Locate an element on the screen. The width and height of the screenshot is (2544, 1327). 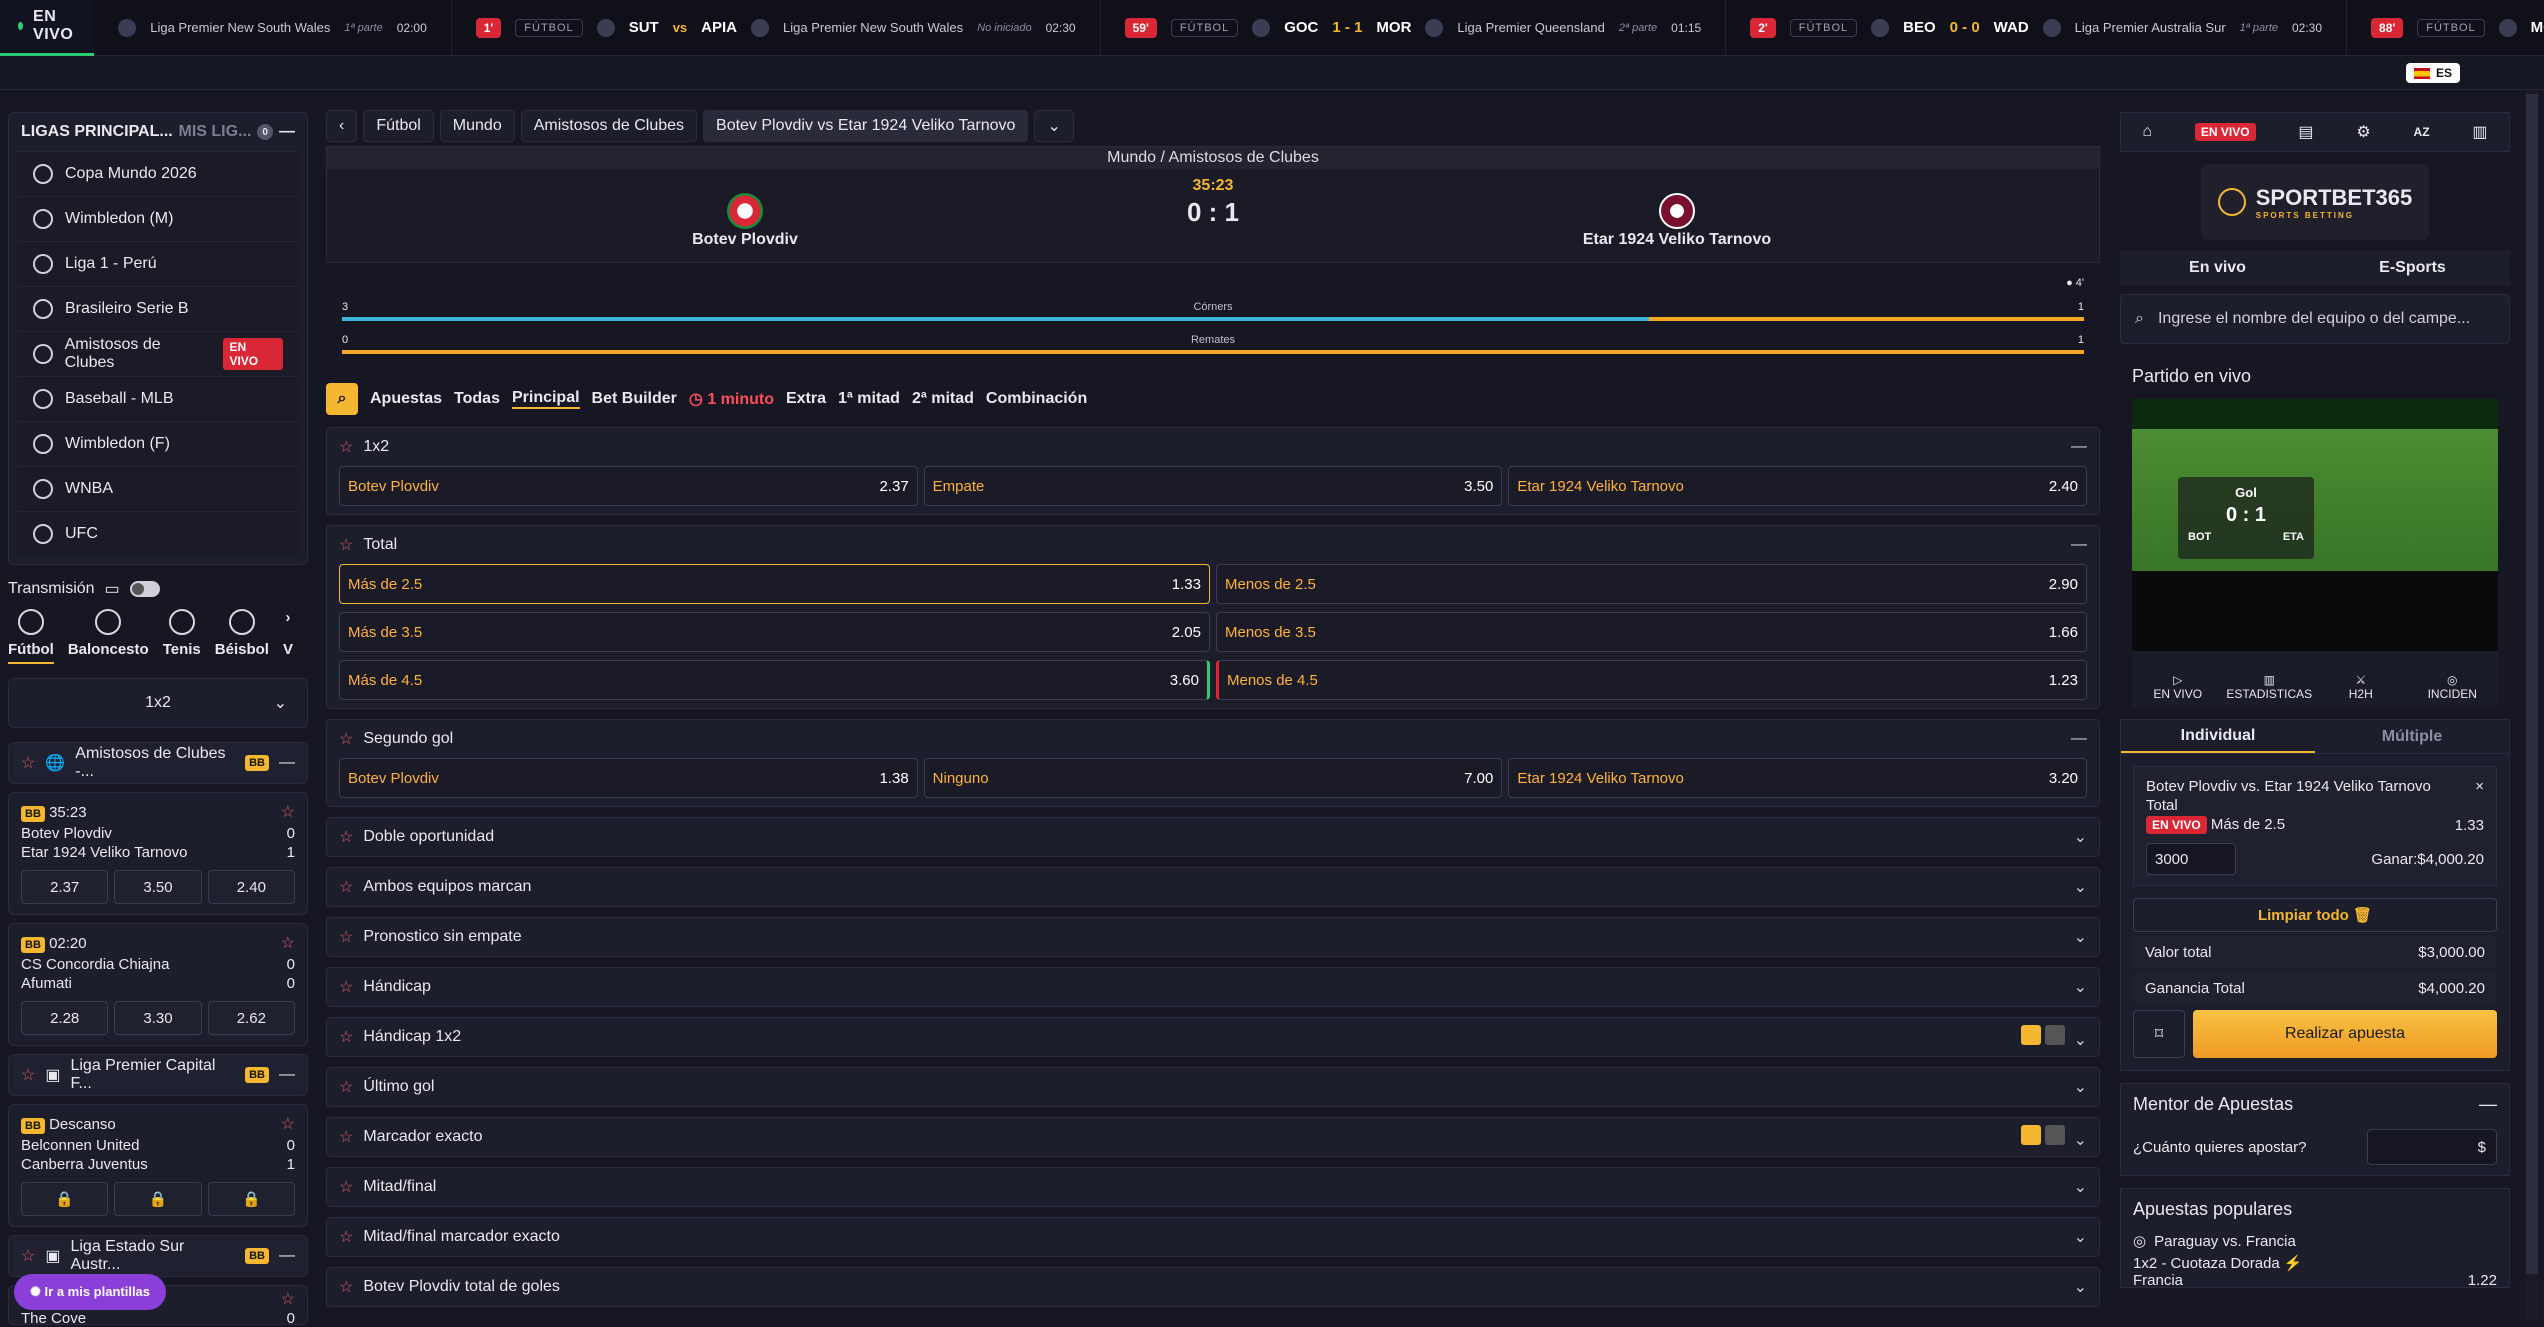
sport-tab-more: › V is located at coordinates (288, 636).